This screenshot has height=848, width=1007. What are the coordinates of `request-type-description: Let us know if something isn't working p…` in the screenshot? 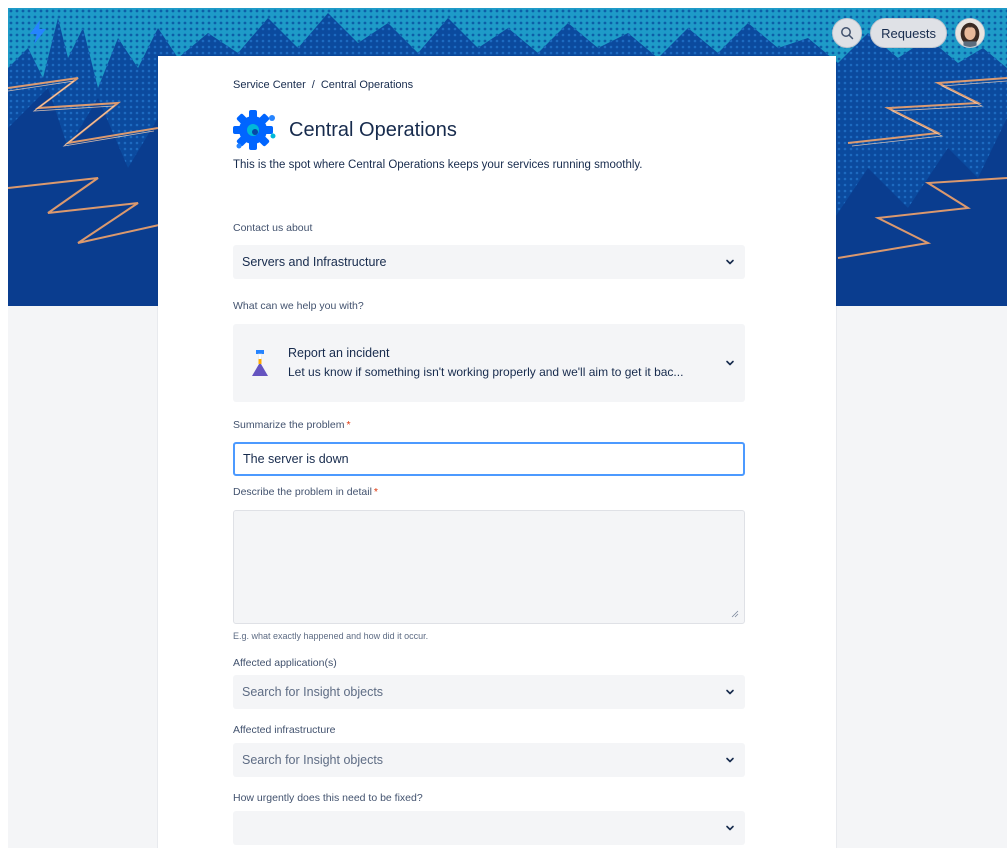 It's located at (486, 372).